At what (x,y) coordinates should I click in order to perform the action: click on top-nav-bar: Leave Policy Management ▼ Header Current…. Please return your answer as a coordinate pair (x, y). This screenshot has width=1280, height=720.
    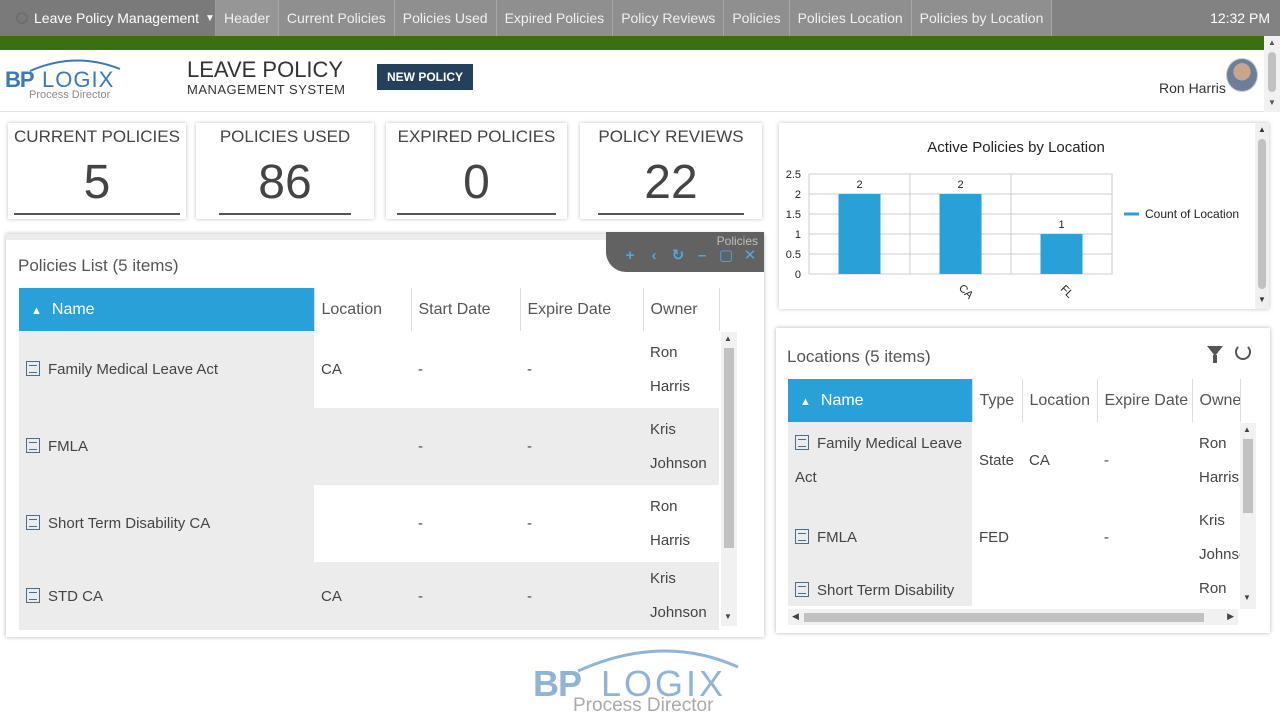
    Looking at the image, I should click on (640, 18).